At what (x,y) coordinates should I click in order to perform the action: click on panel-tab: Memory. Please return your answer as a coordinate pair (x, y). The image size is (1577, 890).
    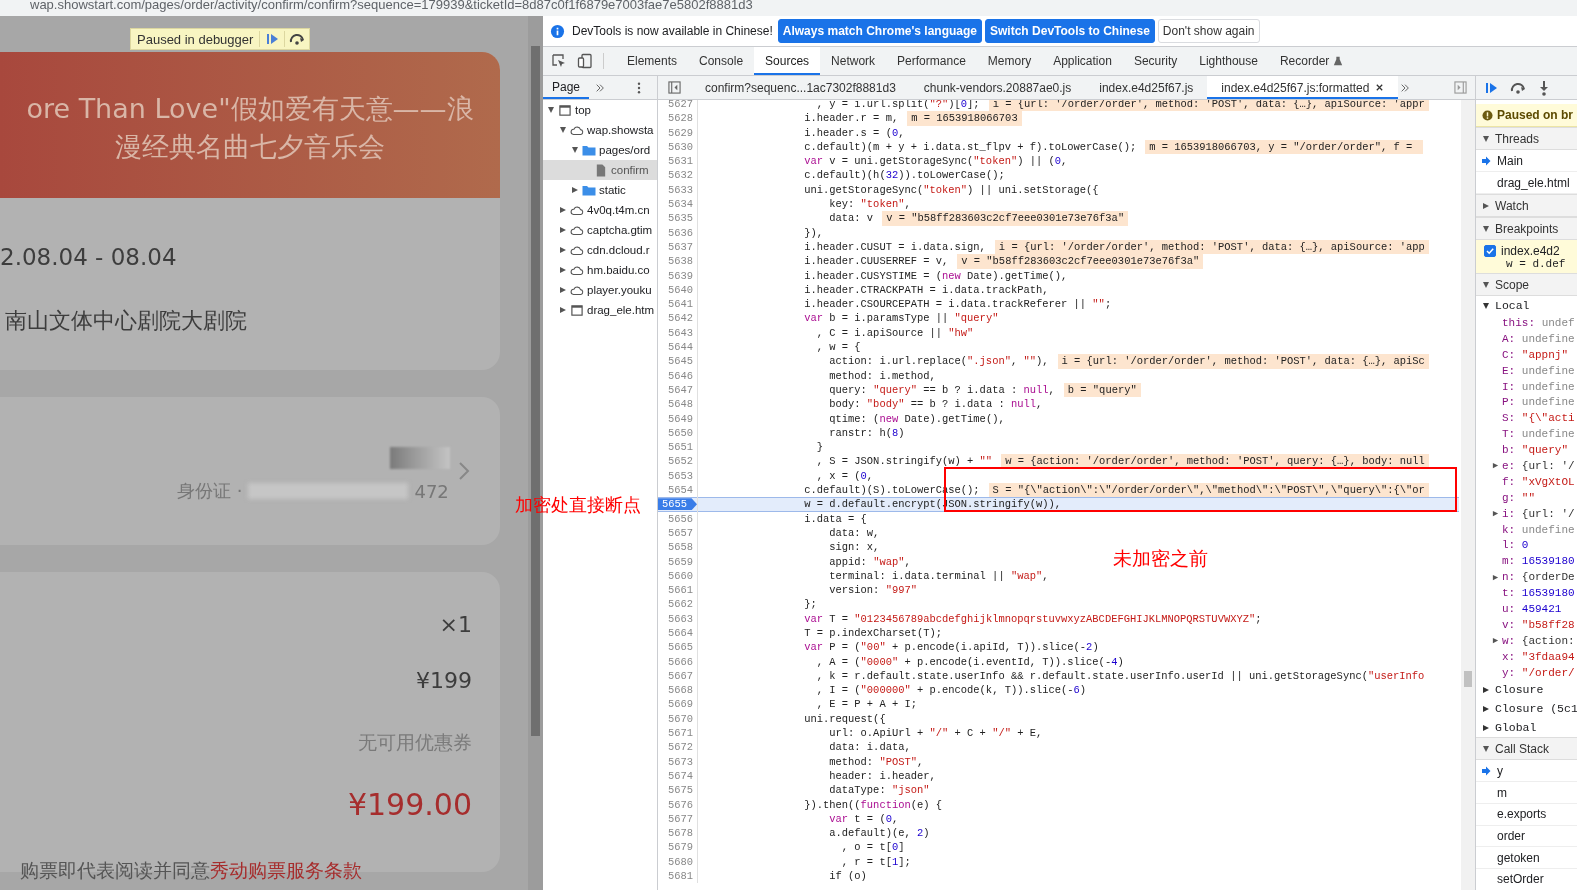
    Looking at the image, I should click on (1009, 61).